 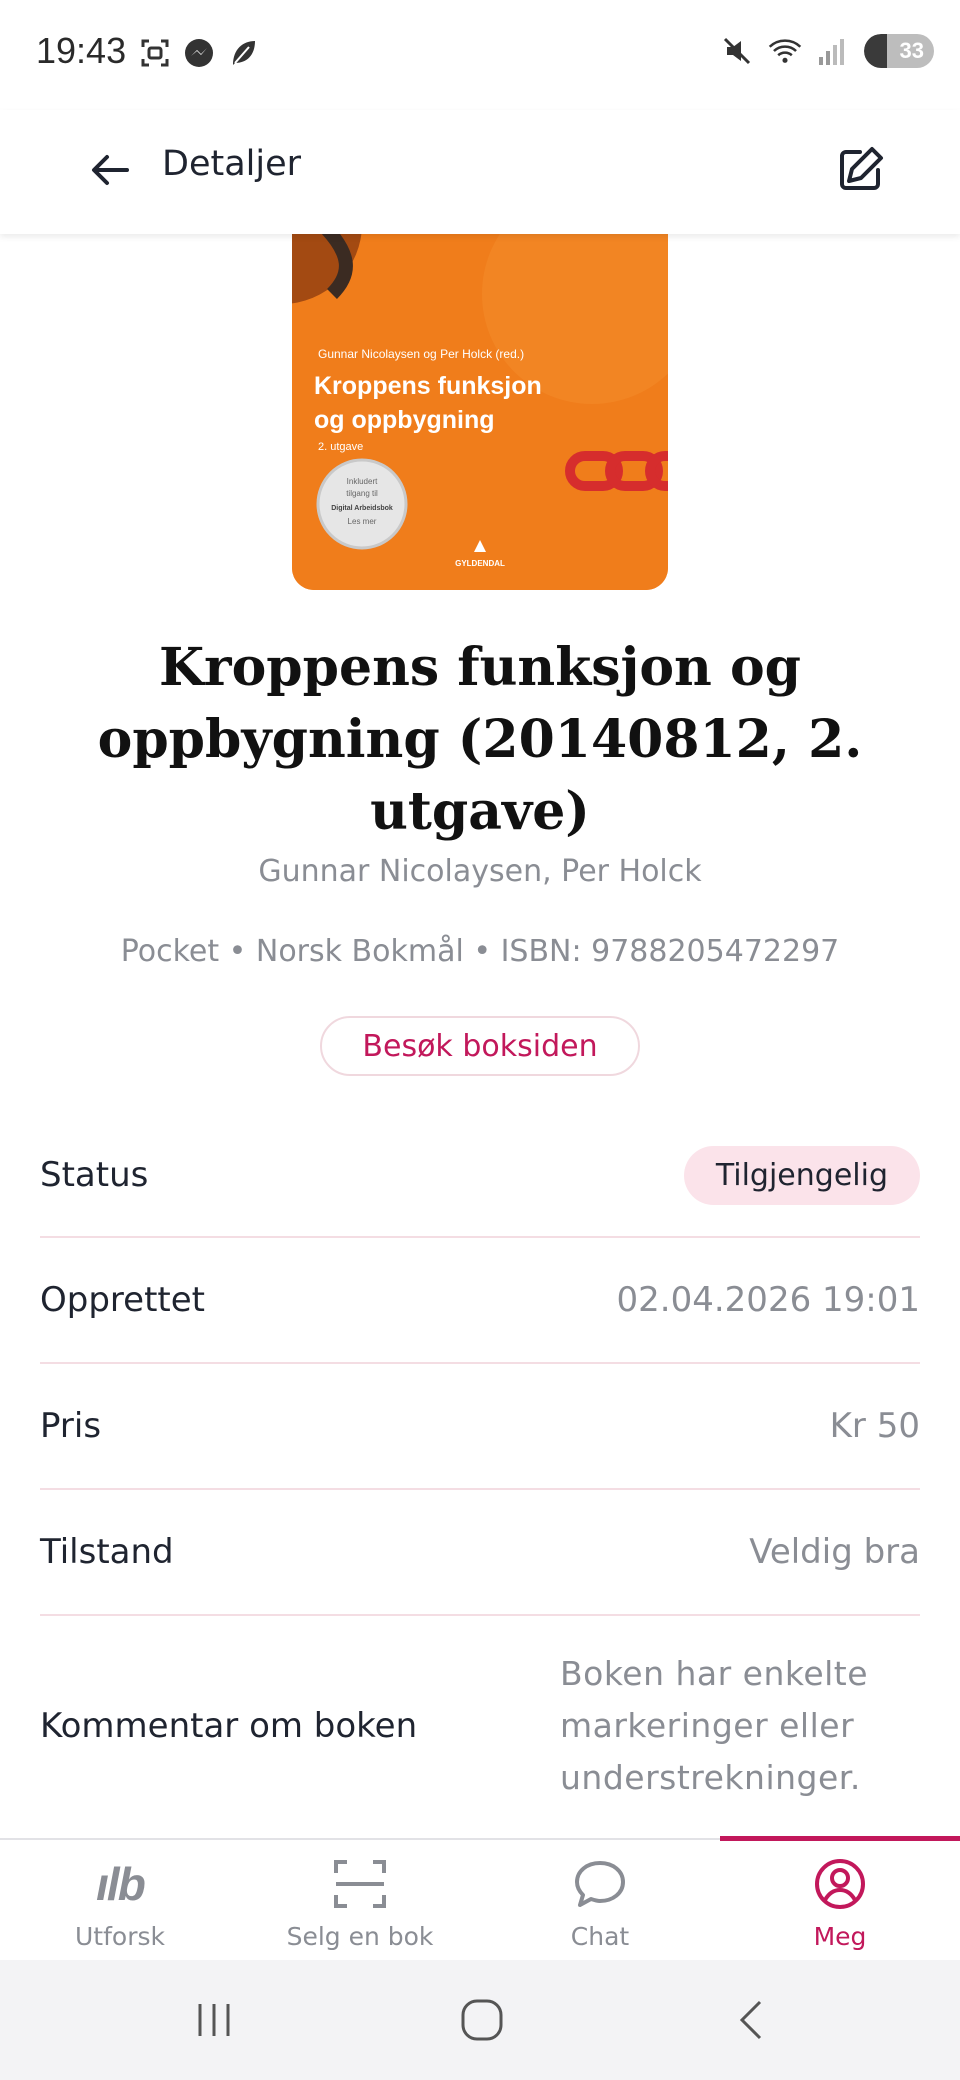 I want to click on edit-button, so click(x=860, y=170).